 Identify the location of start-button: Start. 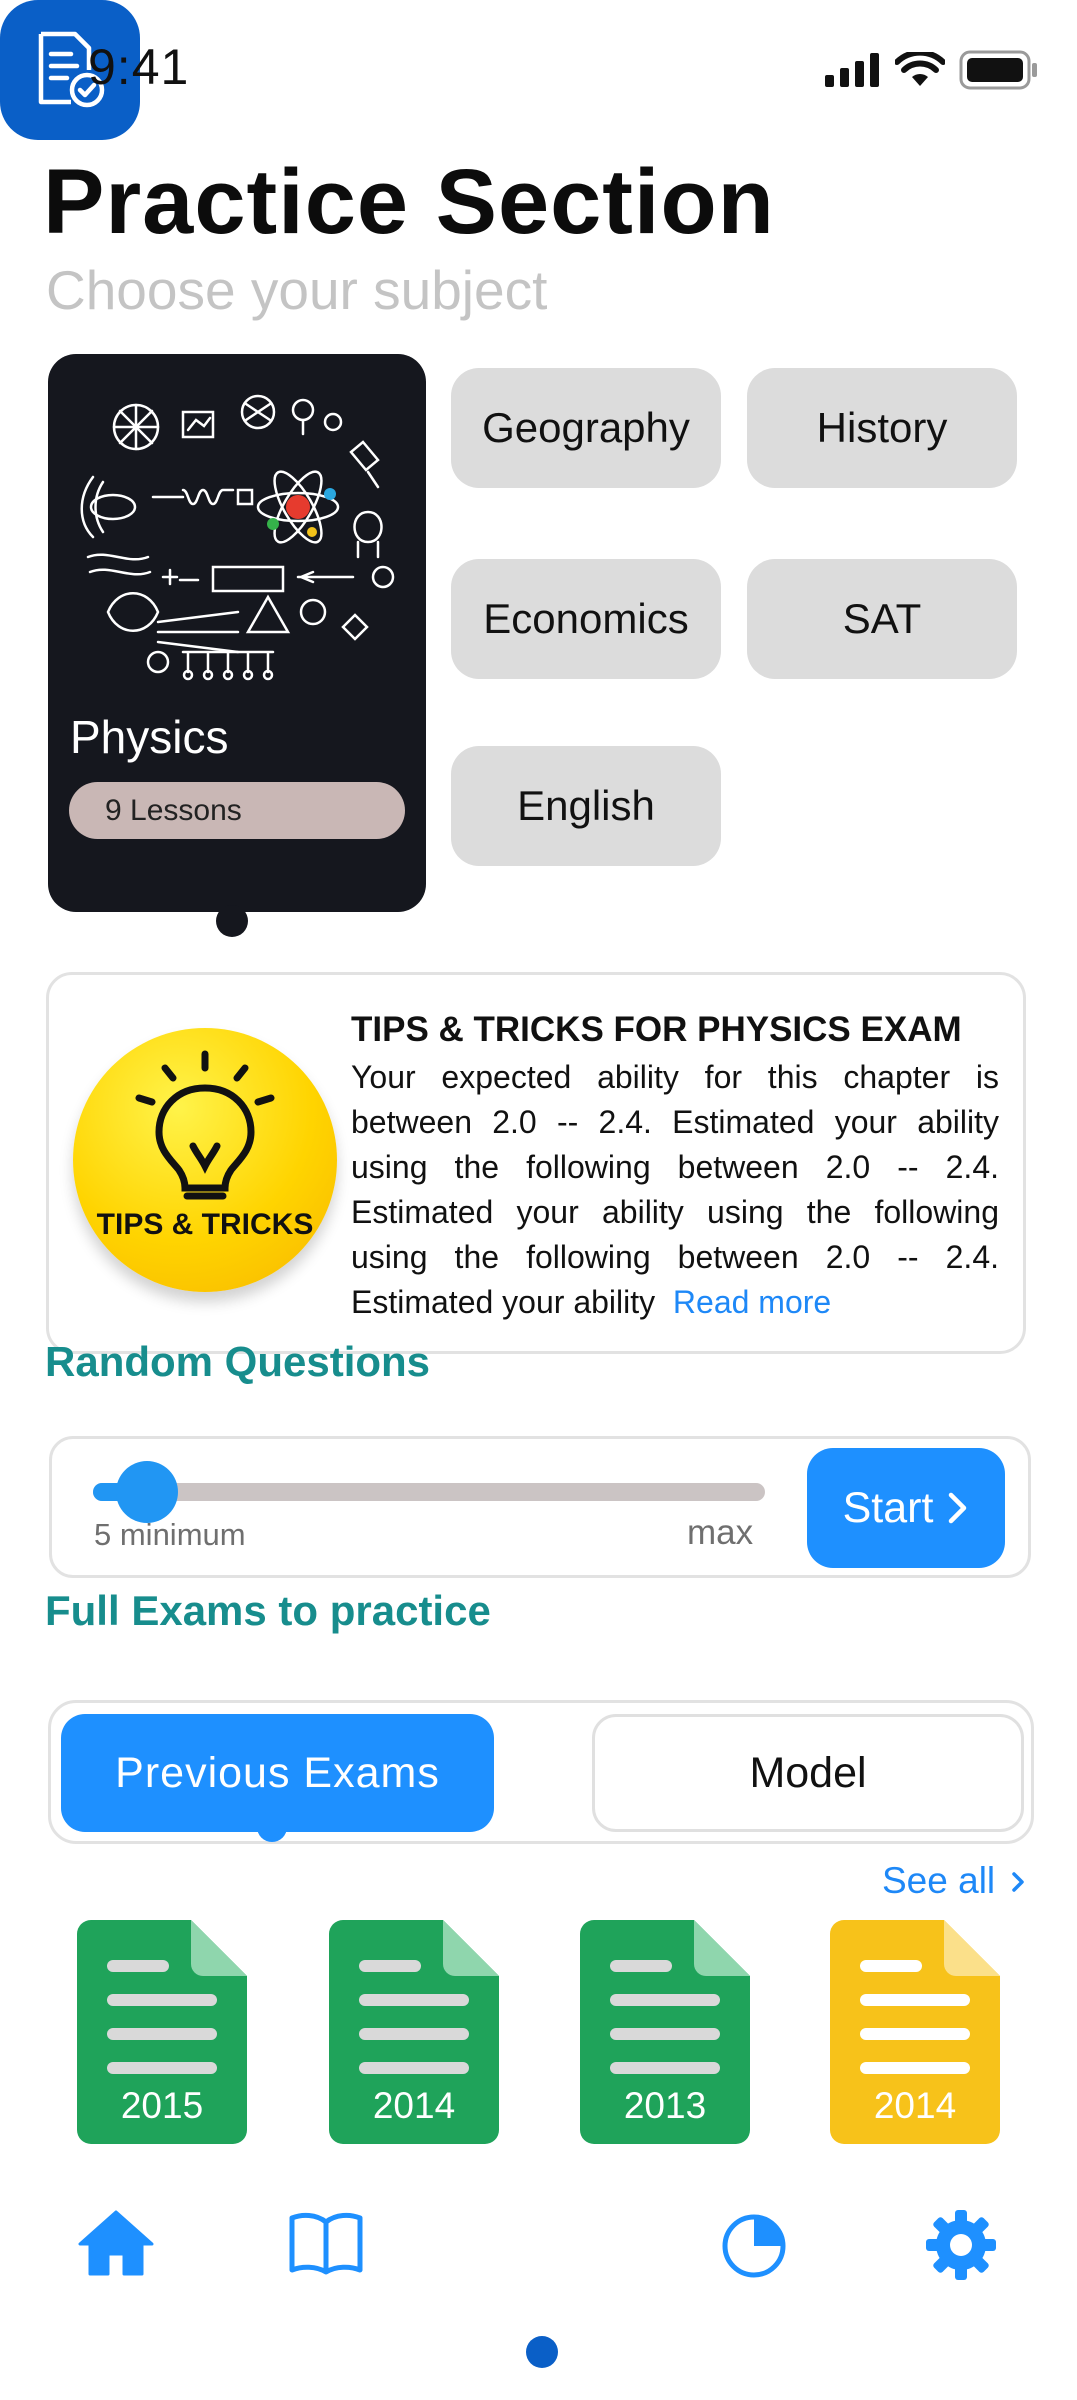
(906, 1508).